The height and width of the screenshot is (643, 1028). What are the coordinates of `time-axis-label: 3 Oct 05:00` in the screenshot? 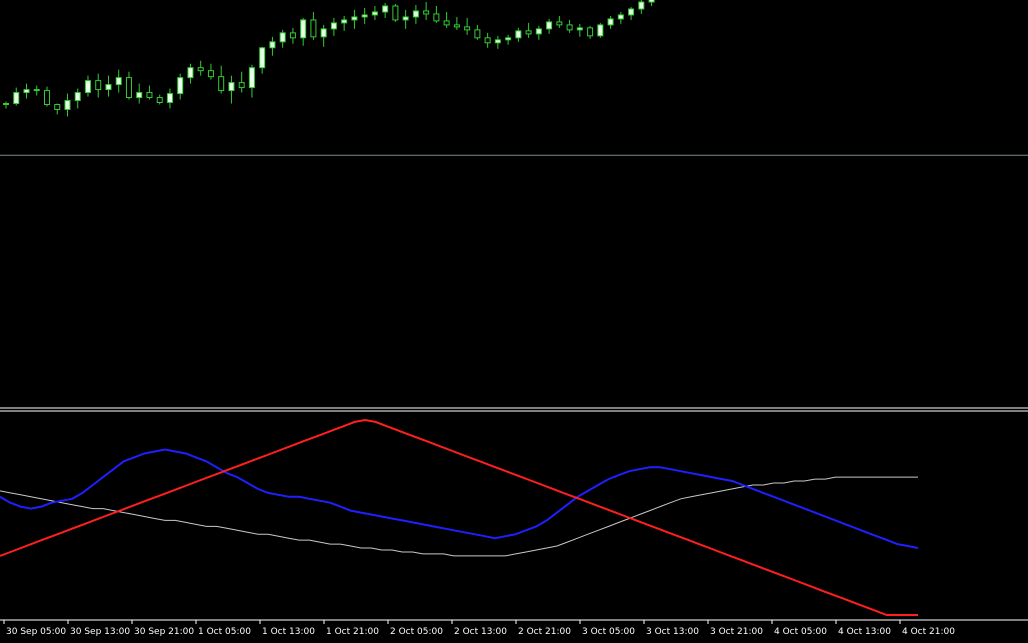 It's located at (608, 632).